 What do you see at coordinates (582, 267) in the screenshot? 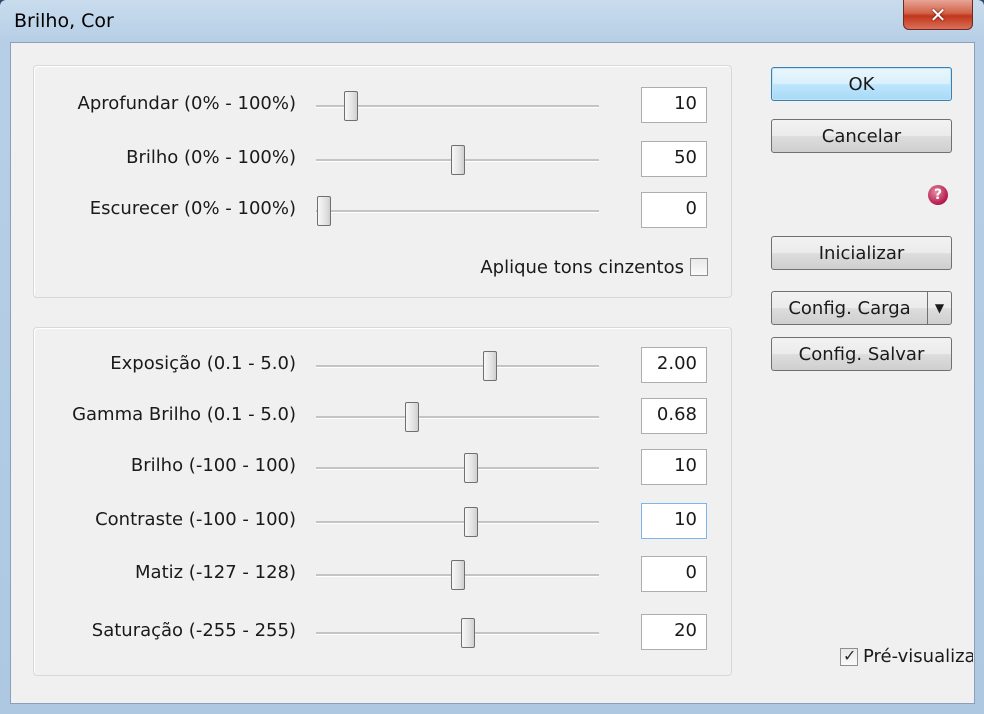
I see `grayscale-label: Aplique tons cinzentos` at bounding box center [582, 267].